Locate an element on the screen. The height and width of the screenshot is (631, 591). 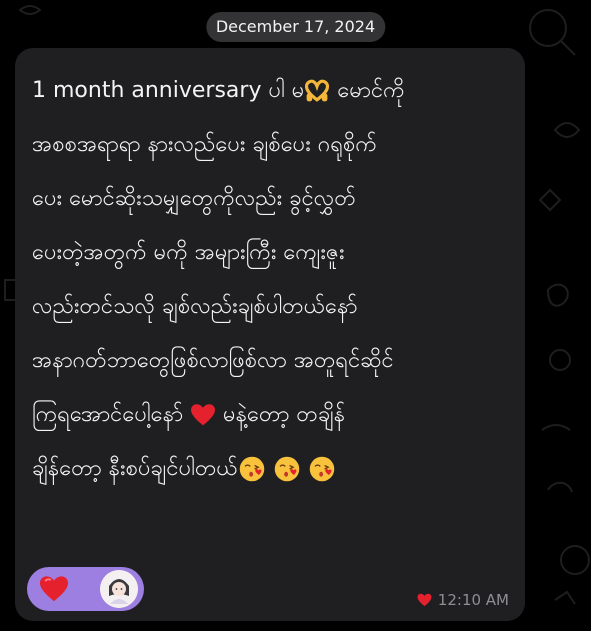
message-text-segment: မောင်ကို is located at coordinates (367, 90).